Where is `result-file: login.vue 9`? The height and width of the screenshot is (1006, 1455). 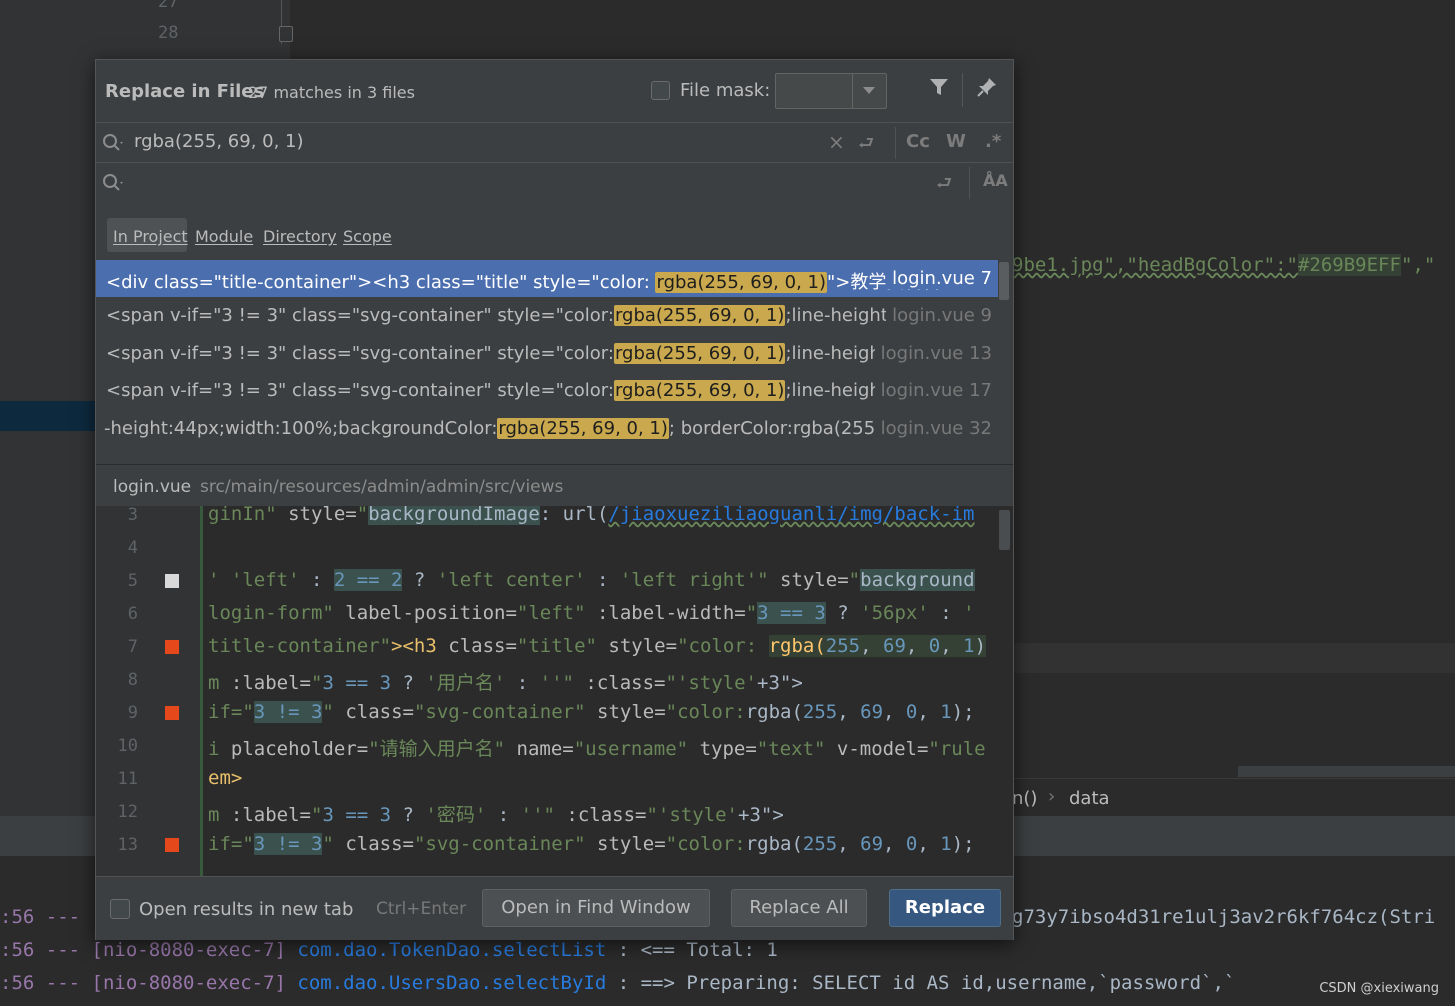 result-file: login.vue 9 is located at coordinates (939, 315).